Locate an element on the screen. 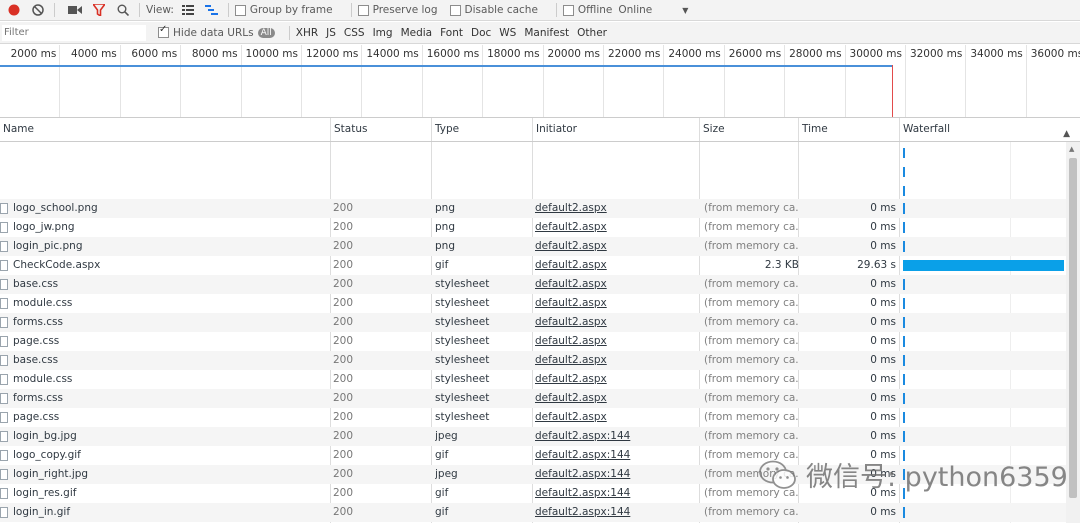 This screenshot has height=523, width=1080. filter-icon is located at coordinates (99, 10).